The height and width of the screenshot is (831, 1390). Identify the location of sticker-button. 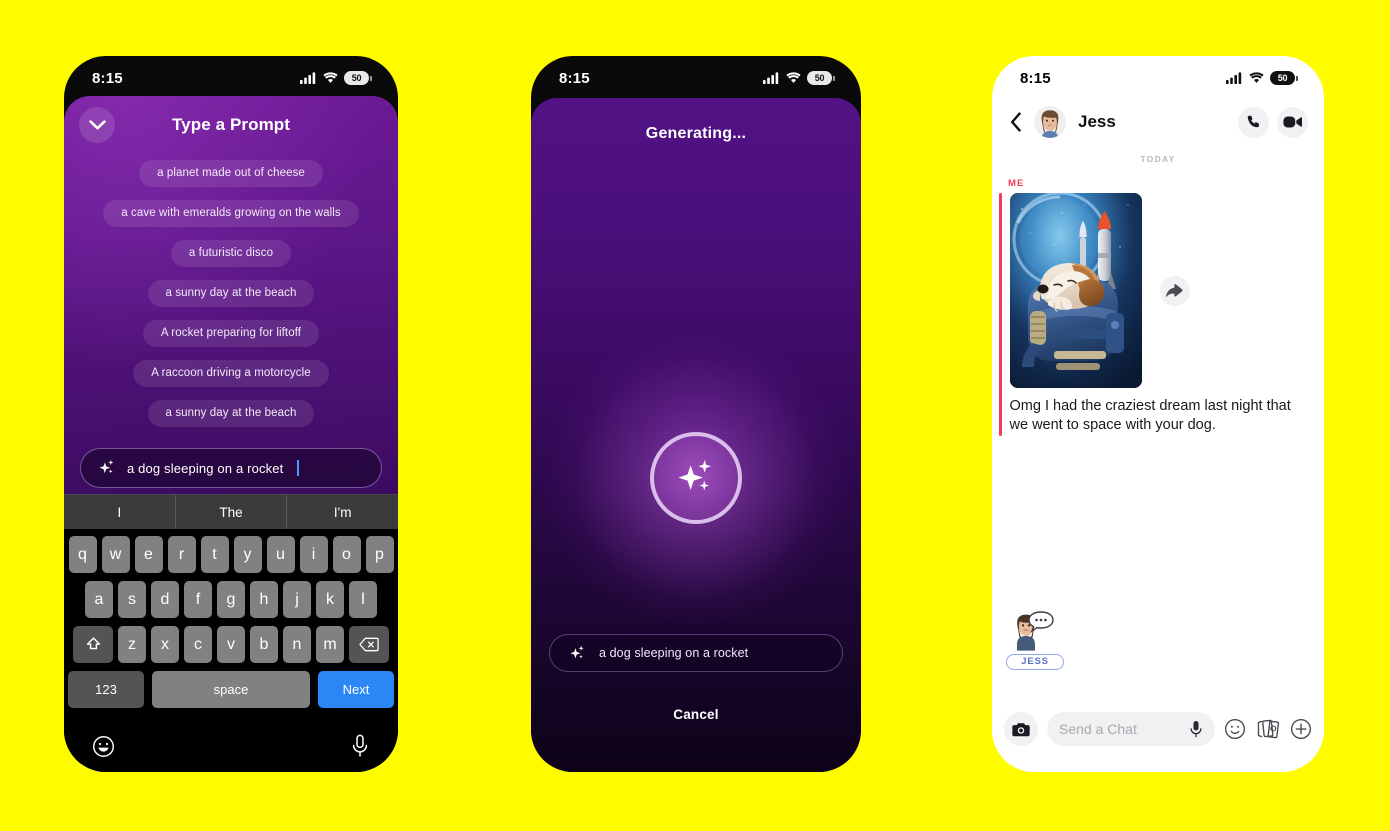
(1268, 729).